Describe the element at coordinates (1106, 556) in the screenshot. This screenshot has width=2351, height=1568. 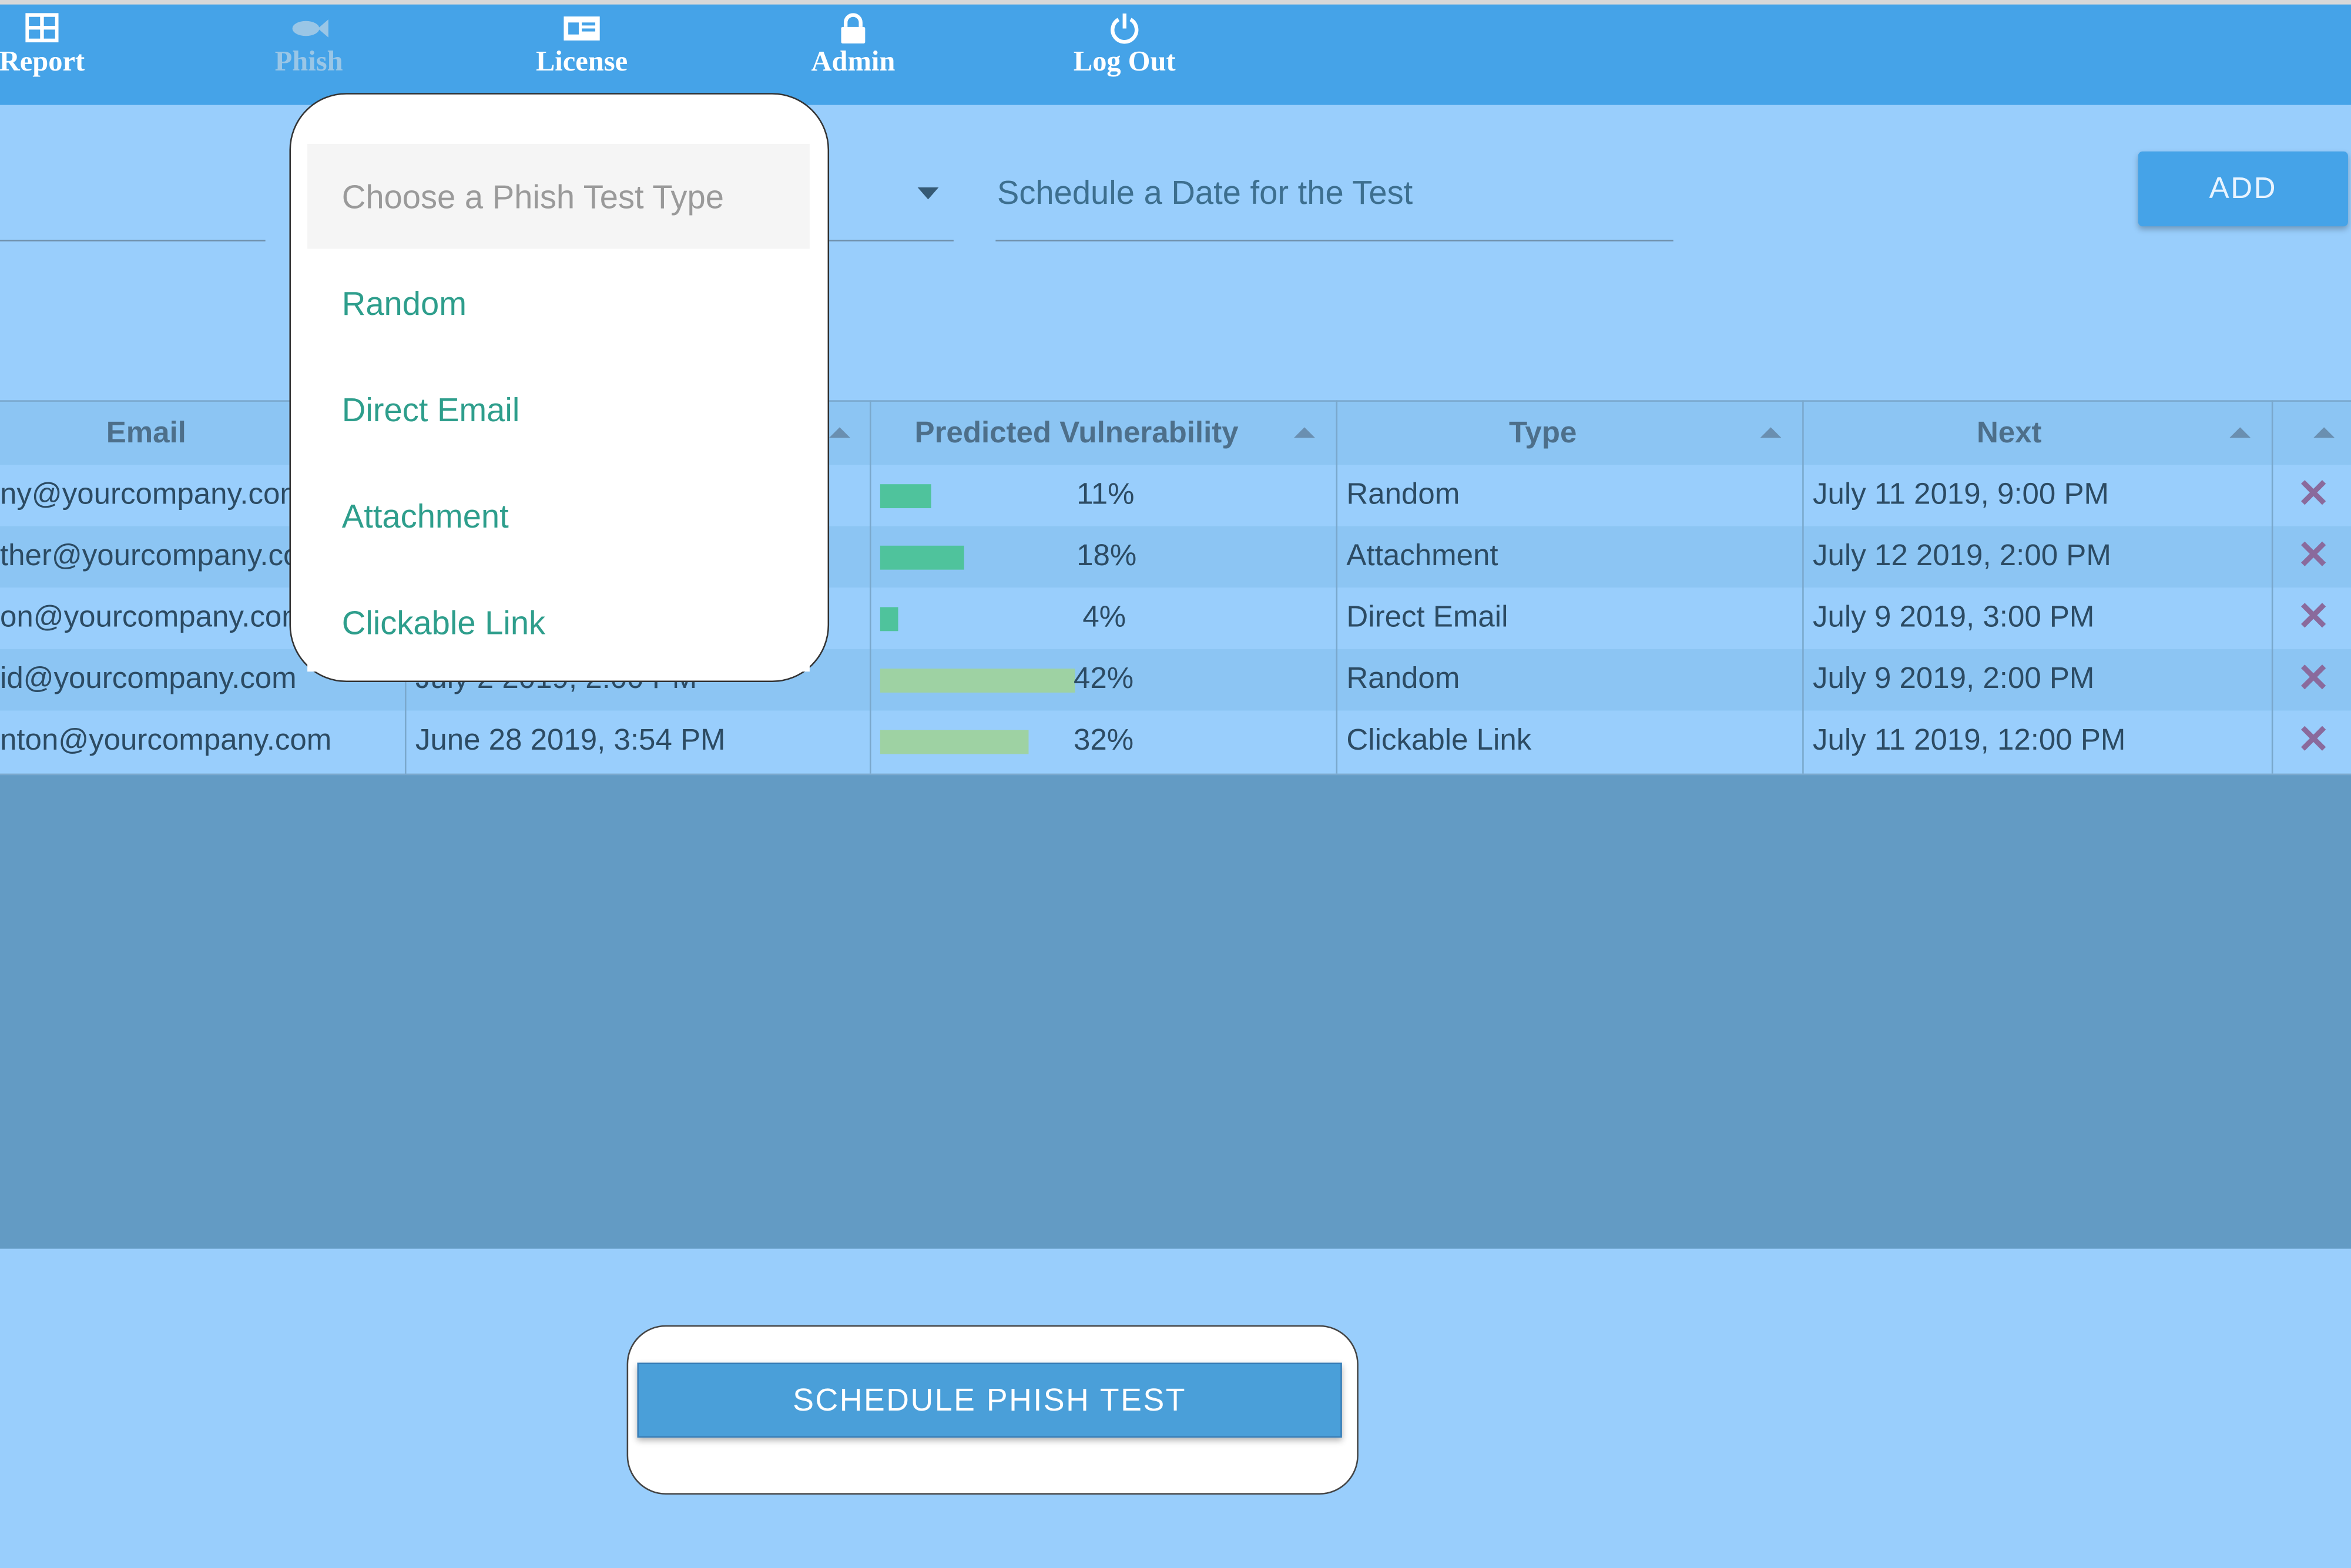
I see `vulnerability-percent: 18%` at that location.